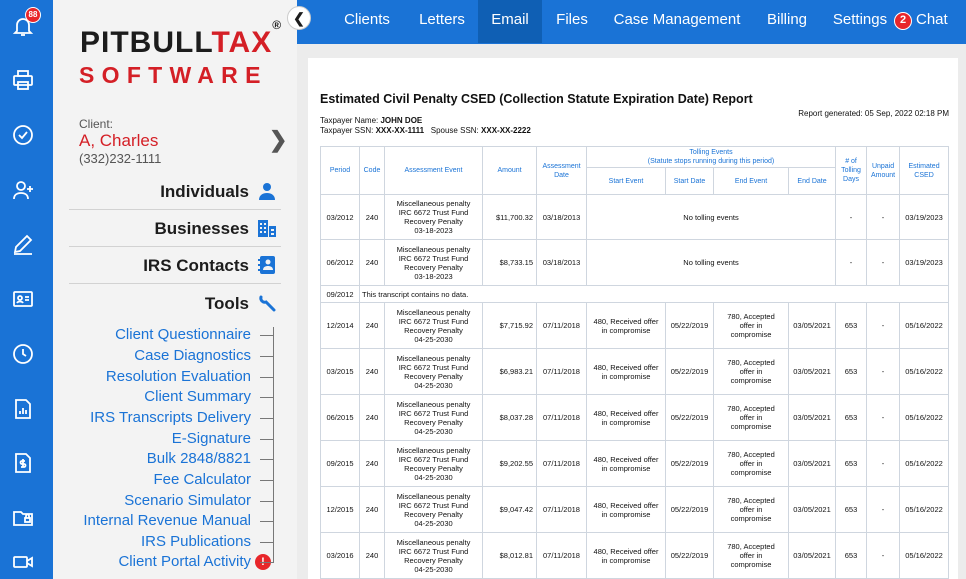 This screenshot has width=966, height=579. I want to click on chat-badge: 2, so click(903, 21).